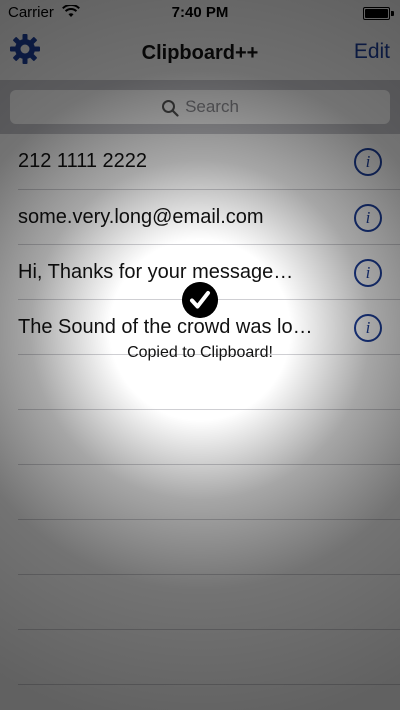 The image size is (400, 710). Describe the element at coordinates (378, 13) in the screenshot. I see `battery-icon` at that location.